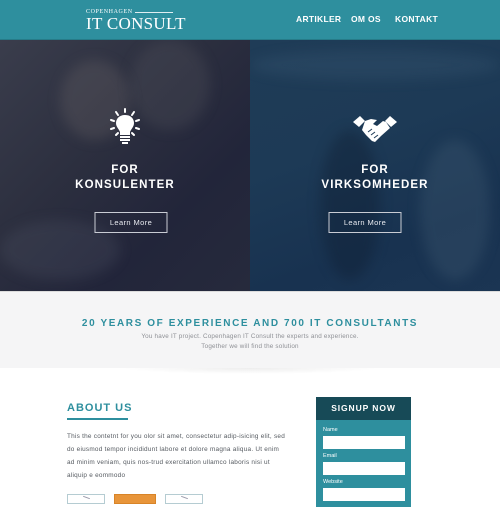 This screenshot has height=507, width=500. I want to click on signup-form: SIGNUP NOW Name Email Website, so click(363, 452).